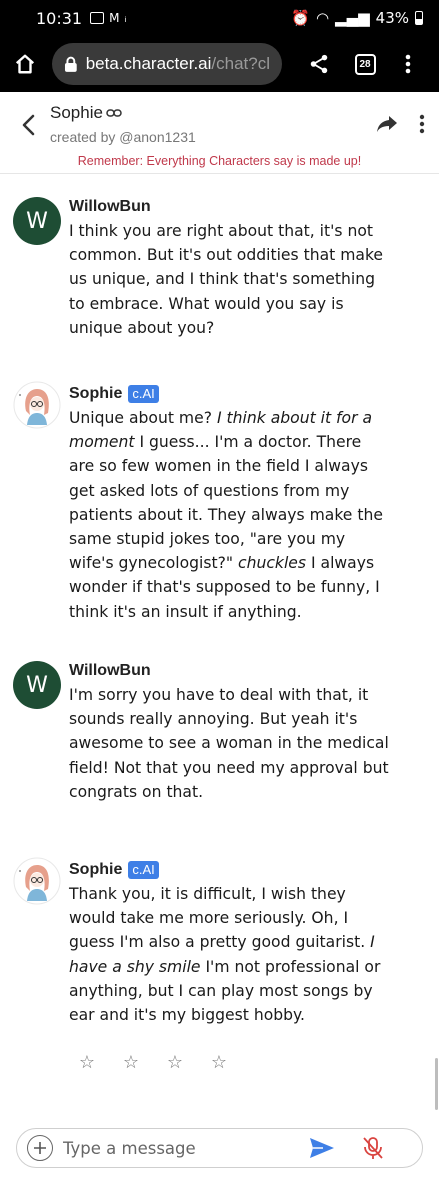 This screenshot has width=439, height=1200. What do you see at coordinates (219, 1193) in the screenshot?
I see `bottom-bar` at bounding box center [219, 1193].